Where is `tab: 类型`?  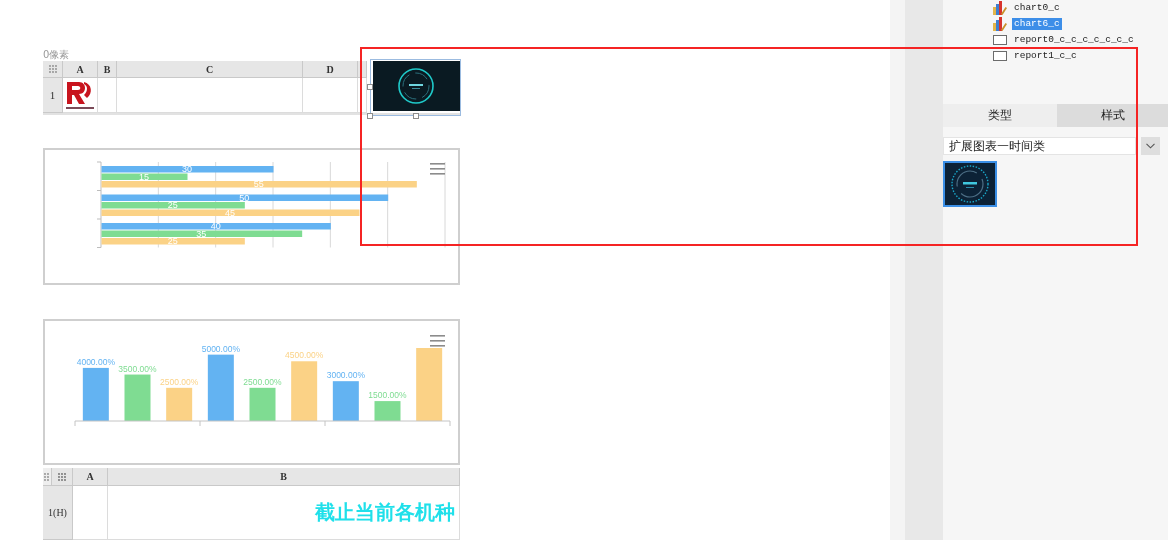
tab: 类型 is located at coordinates (1000, 115).